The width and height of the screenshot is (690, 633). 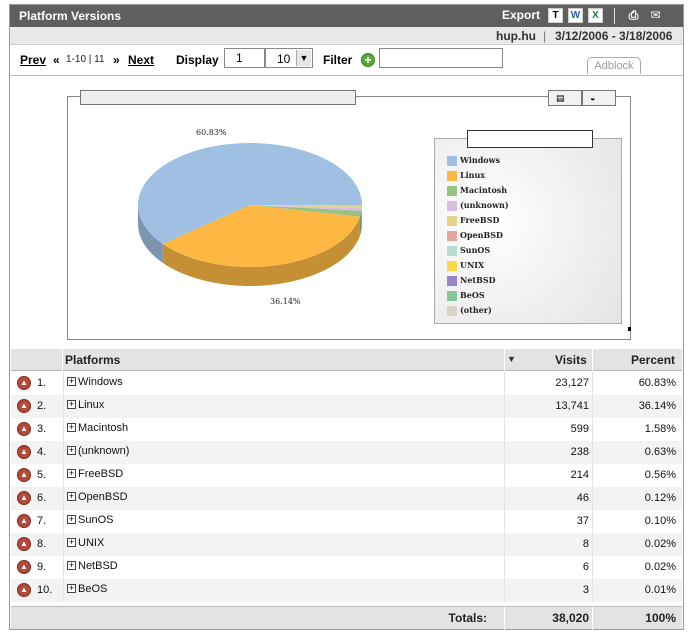 What do you see at coordinates (585, 544) in the screenshot?
I see `row-visits: 8` at bounding box center [585, 544].